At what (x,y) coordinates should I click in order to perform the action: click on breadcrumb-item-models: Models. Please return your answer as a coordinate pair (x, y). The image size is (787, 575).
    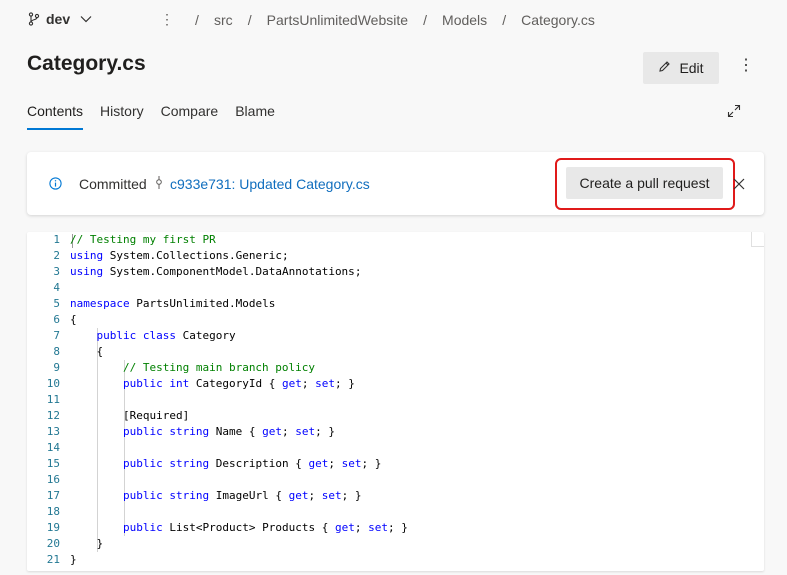
    Looking at the image, I should click on (464, 20).